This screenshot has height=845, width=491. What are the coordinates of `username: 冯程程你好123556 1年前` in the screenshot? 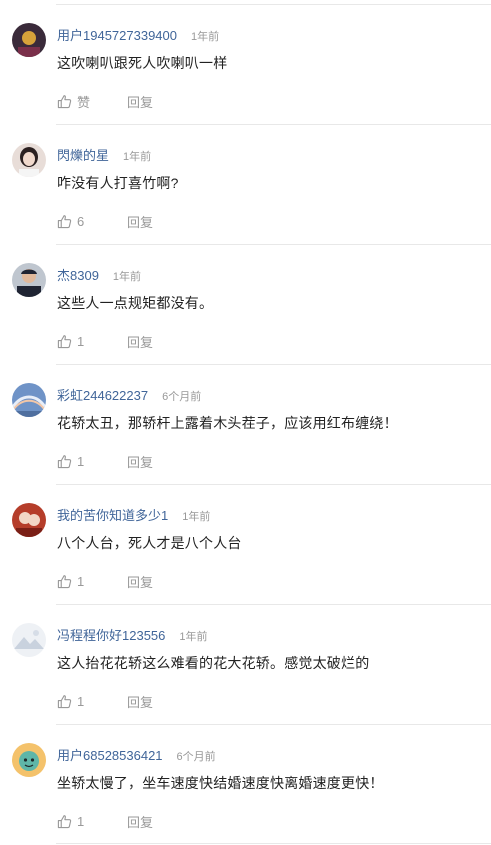 It's located at (132, 634).